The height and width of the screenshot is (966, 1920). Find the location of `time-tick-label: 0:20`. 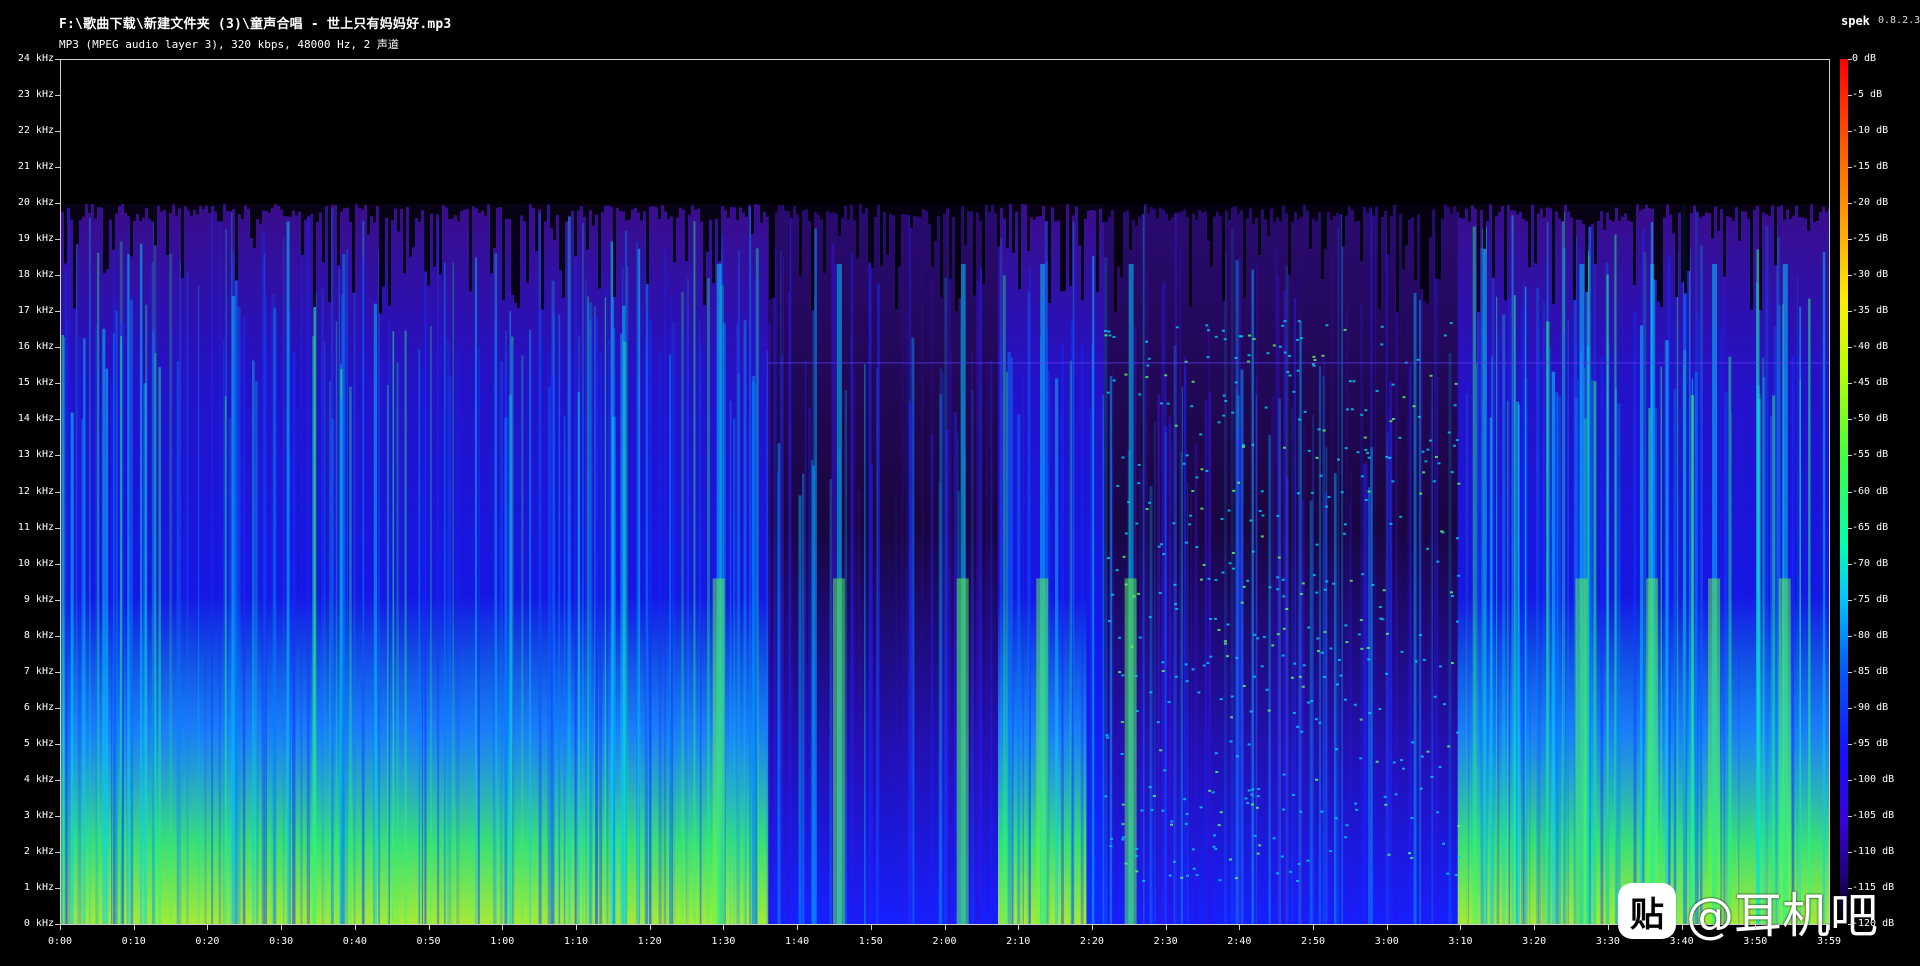

time-tick-label: 0:20 is located at coordinates (207, 941).